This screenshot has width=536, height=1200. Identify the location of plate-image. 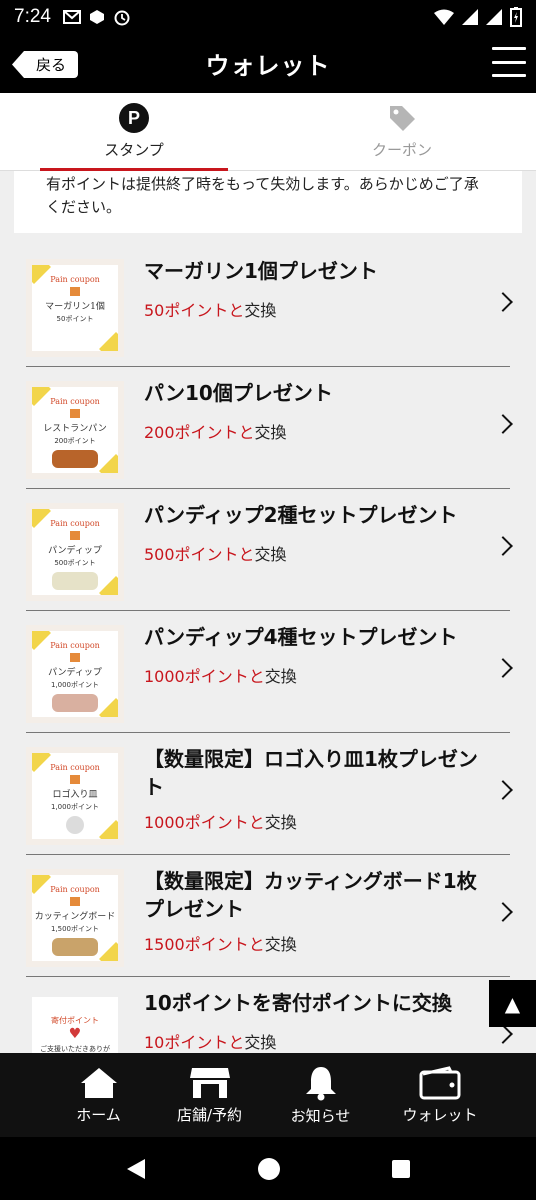
(75, 825).